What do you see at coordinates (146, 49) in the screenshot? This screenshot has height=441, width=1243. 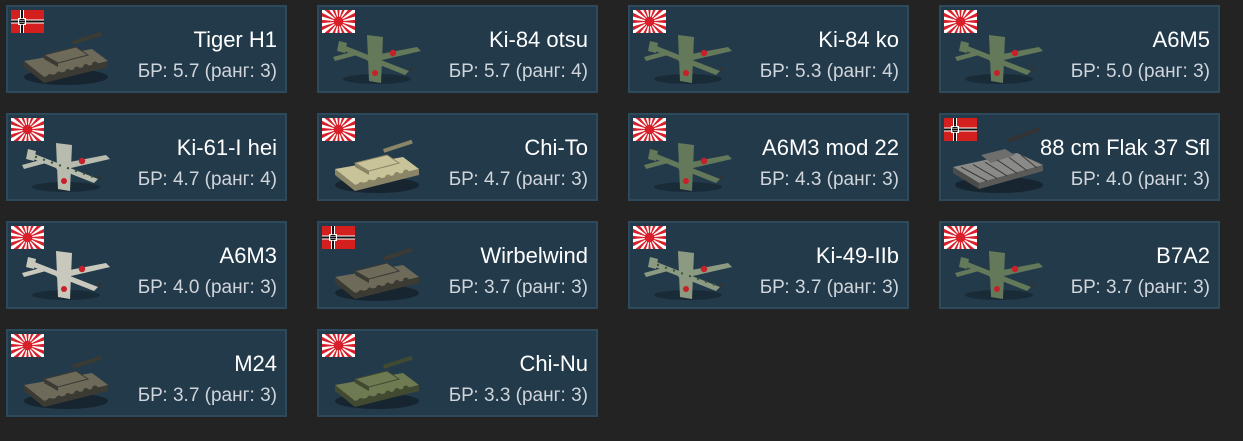 I see `vehicle-card: Tiger H1 БР: 5.7 (ранг: 3)` at bounding box center [146, 49].